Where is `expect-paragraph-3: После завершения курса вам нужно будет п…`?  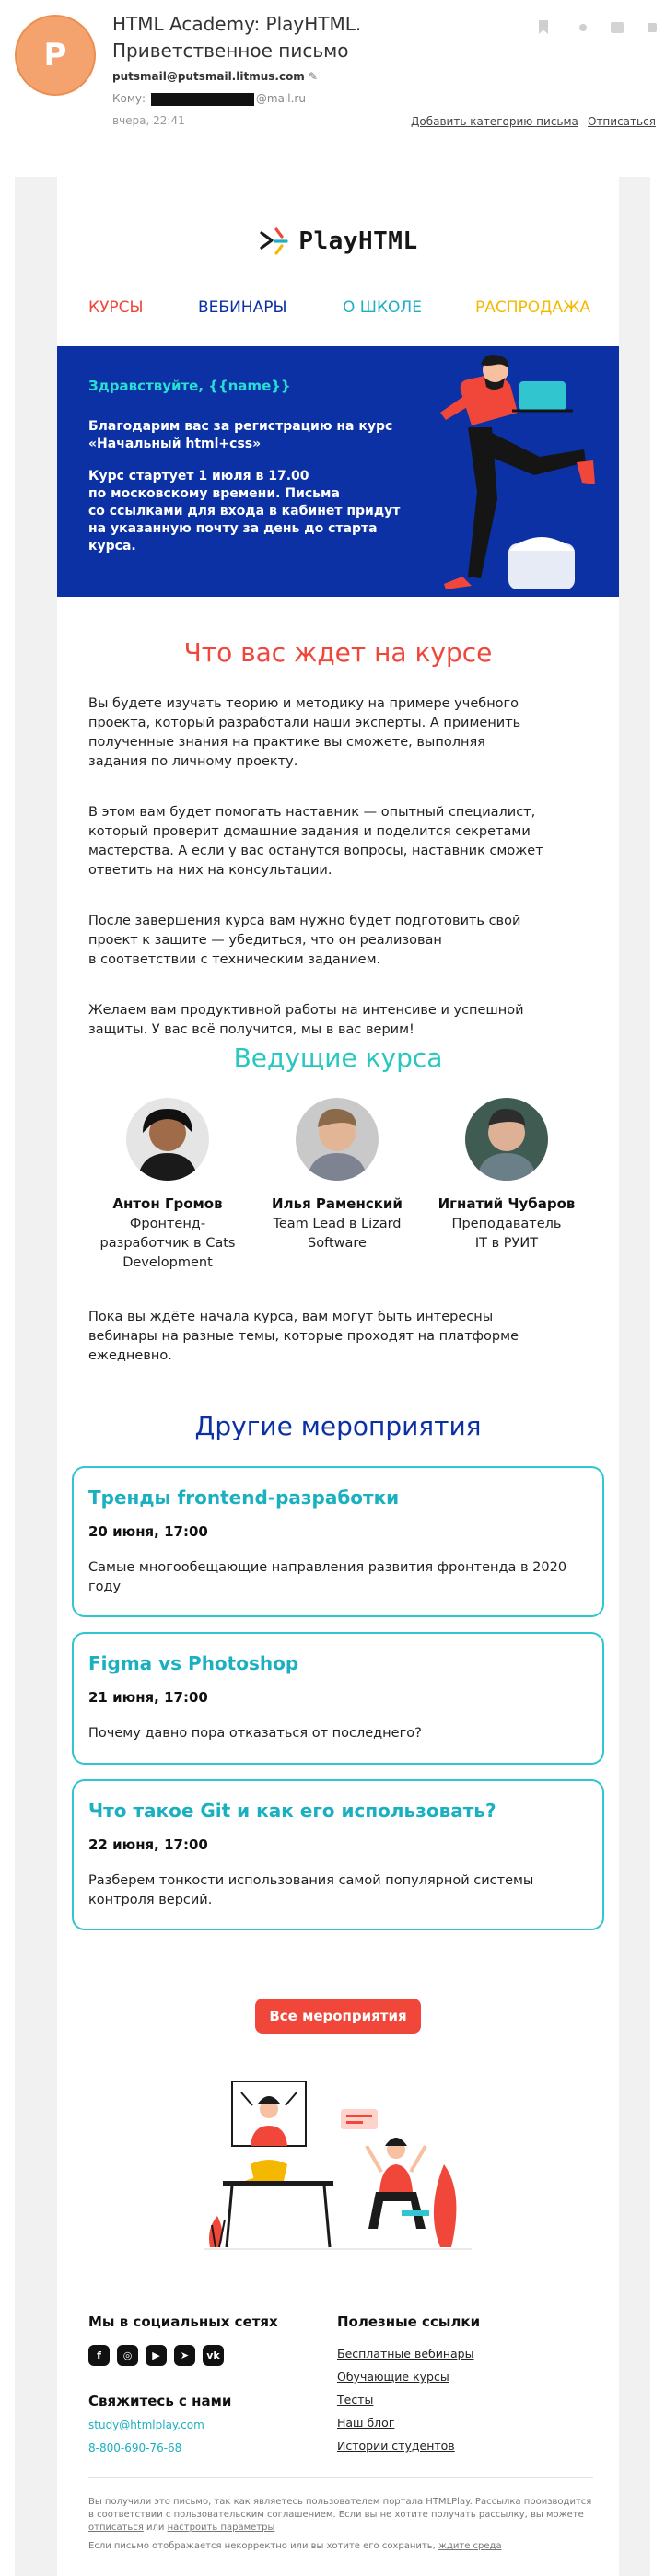
expect-paragraph-3: После завершения курса вам нужно будет п… is located at coordinates (304, 940).